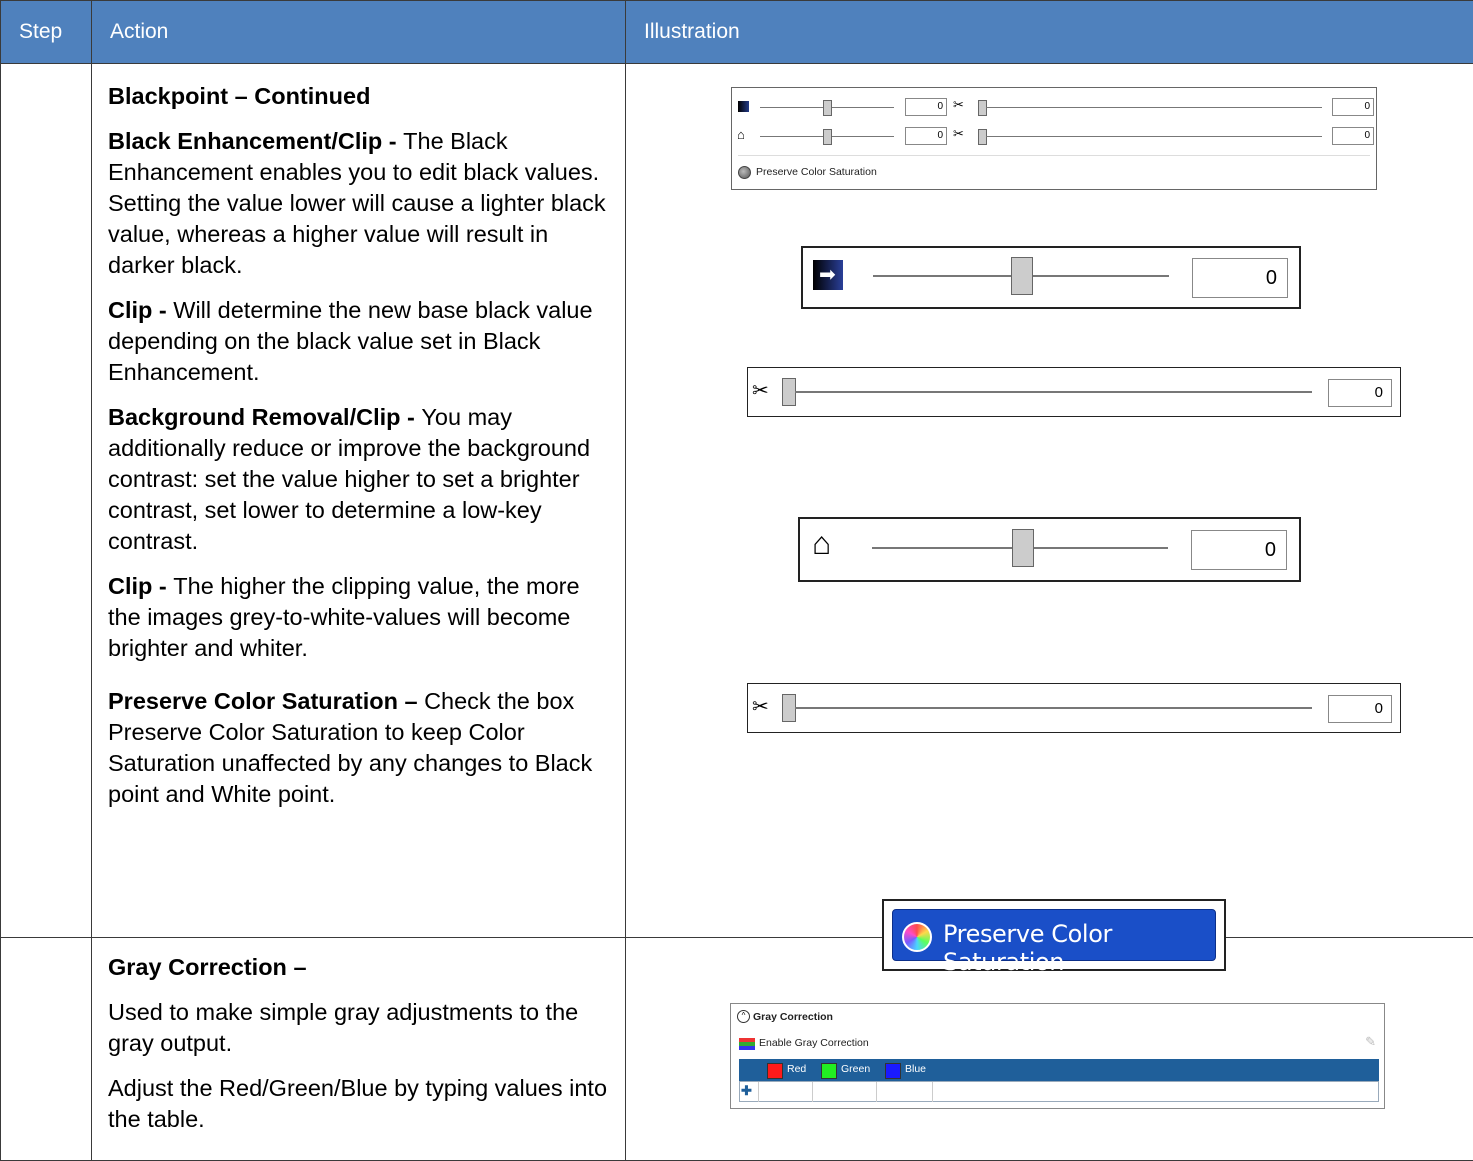  I want to click on header-illustration: Illustration, so click(1049, 32).